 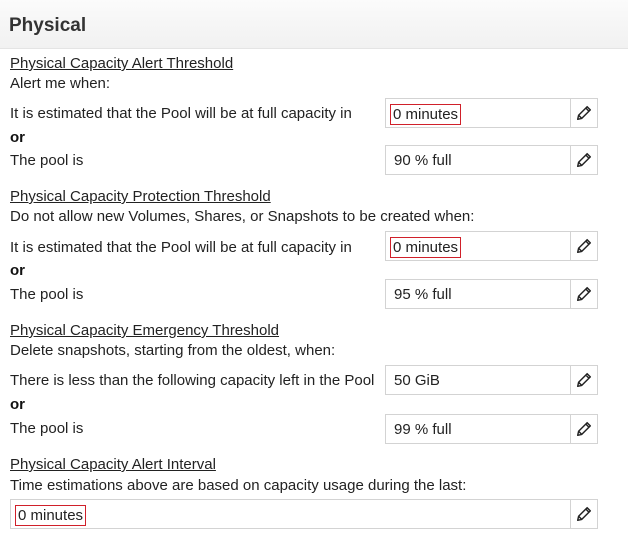 I want to click on emergency-or-label: or, so click(x=17, y=404).